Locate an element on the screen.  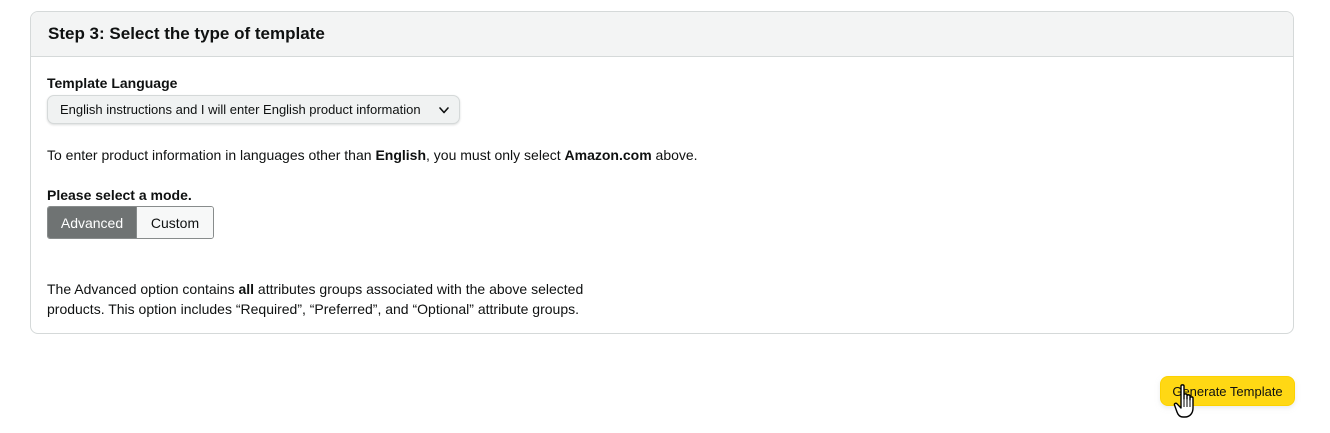
mode-segmented-control: Advanced Custom is located at coordinates (130, 222).